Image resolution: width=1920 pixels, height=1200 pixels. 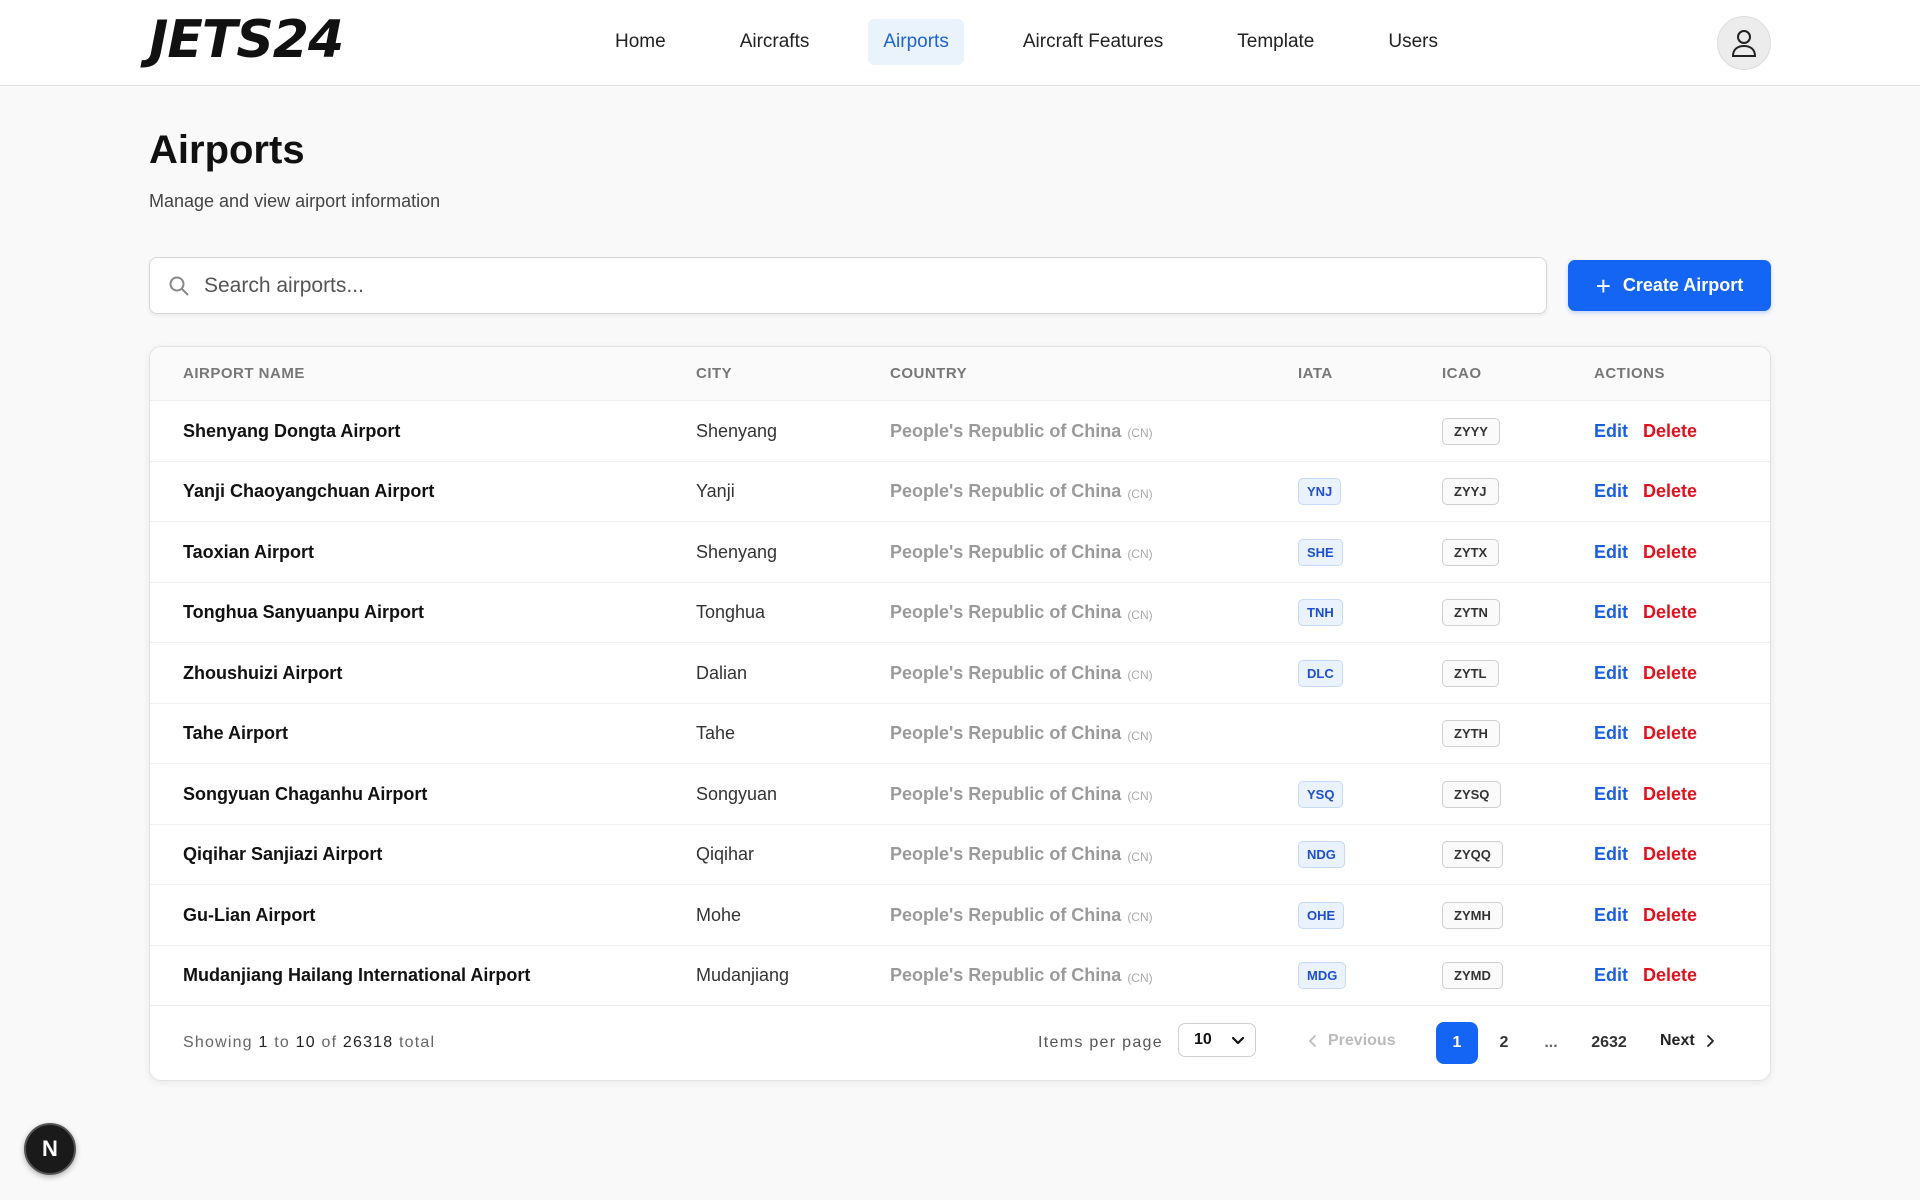 I want to click on previous-page-button: Previous, so click(x=1352, y=1041).